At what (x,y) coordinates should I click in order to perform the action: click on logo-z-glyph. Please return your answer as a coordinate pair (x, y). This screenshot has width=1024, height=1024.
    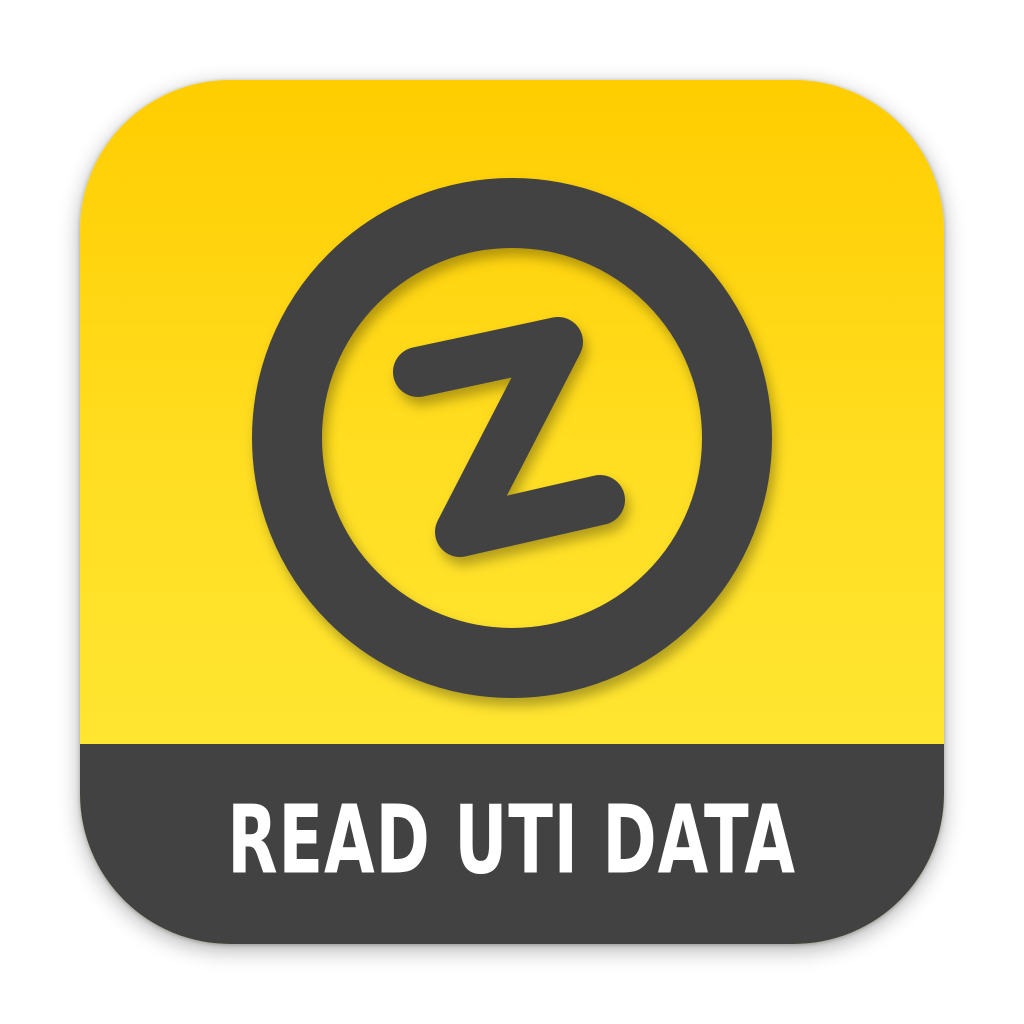
    Looking at the image, I should click on (509, 437).